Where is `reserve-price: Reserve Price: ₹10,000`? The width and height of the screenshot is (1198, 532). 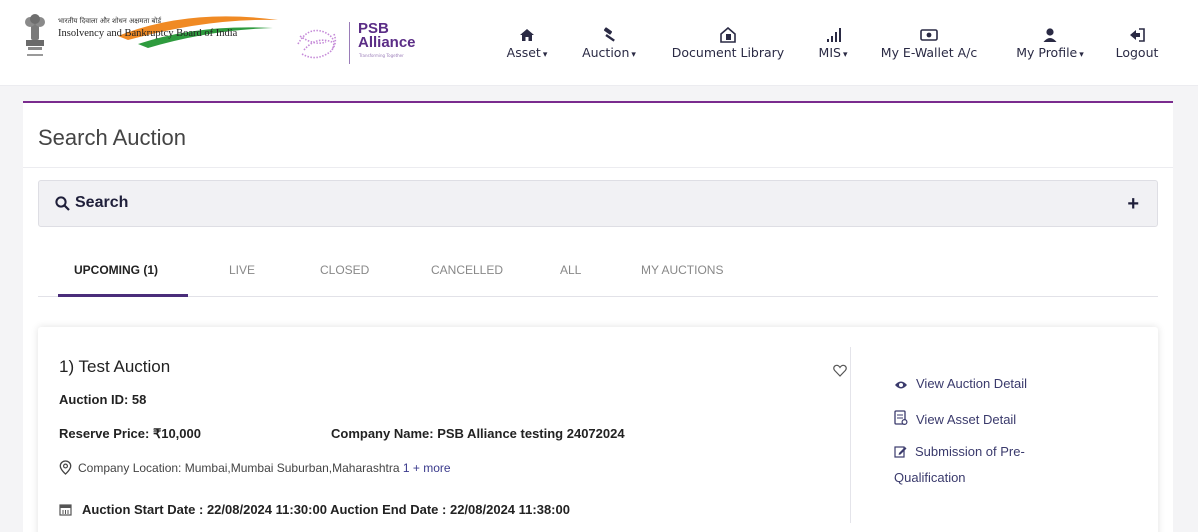 reserve-price: Reserve Price: ₹10,000 is located at coordinates (130, 433).